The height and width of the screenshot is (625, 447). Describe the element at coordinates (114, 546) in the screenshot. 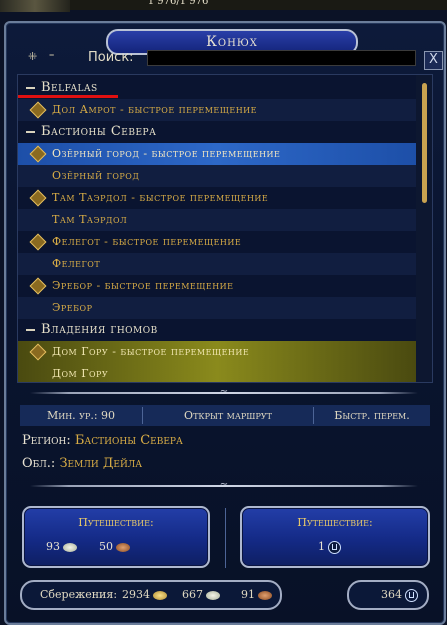

I see `copper-cost: 50` at that location.